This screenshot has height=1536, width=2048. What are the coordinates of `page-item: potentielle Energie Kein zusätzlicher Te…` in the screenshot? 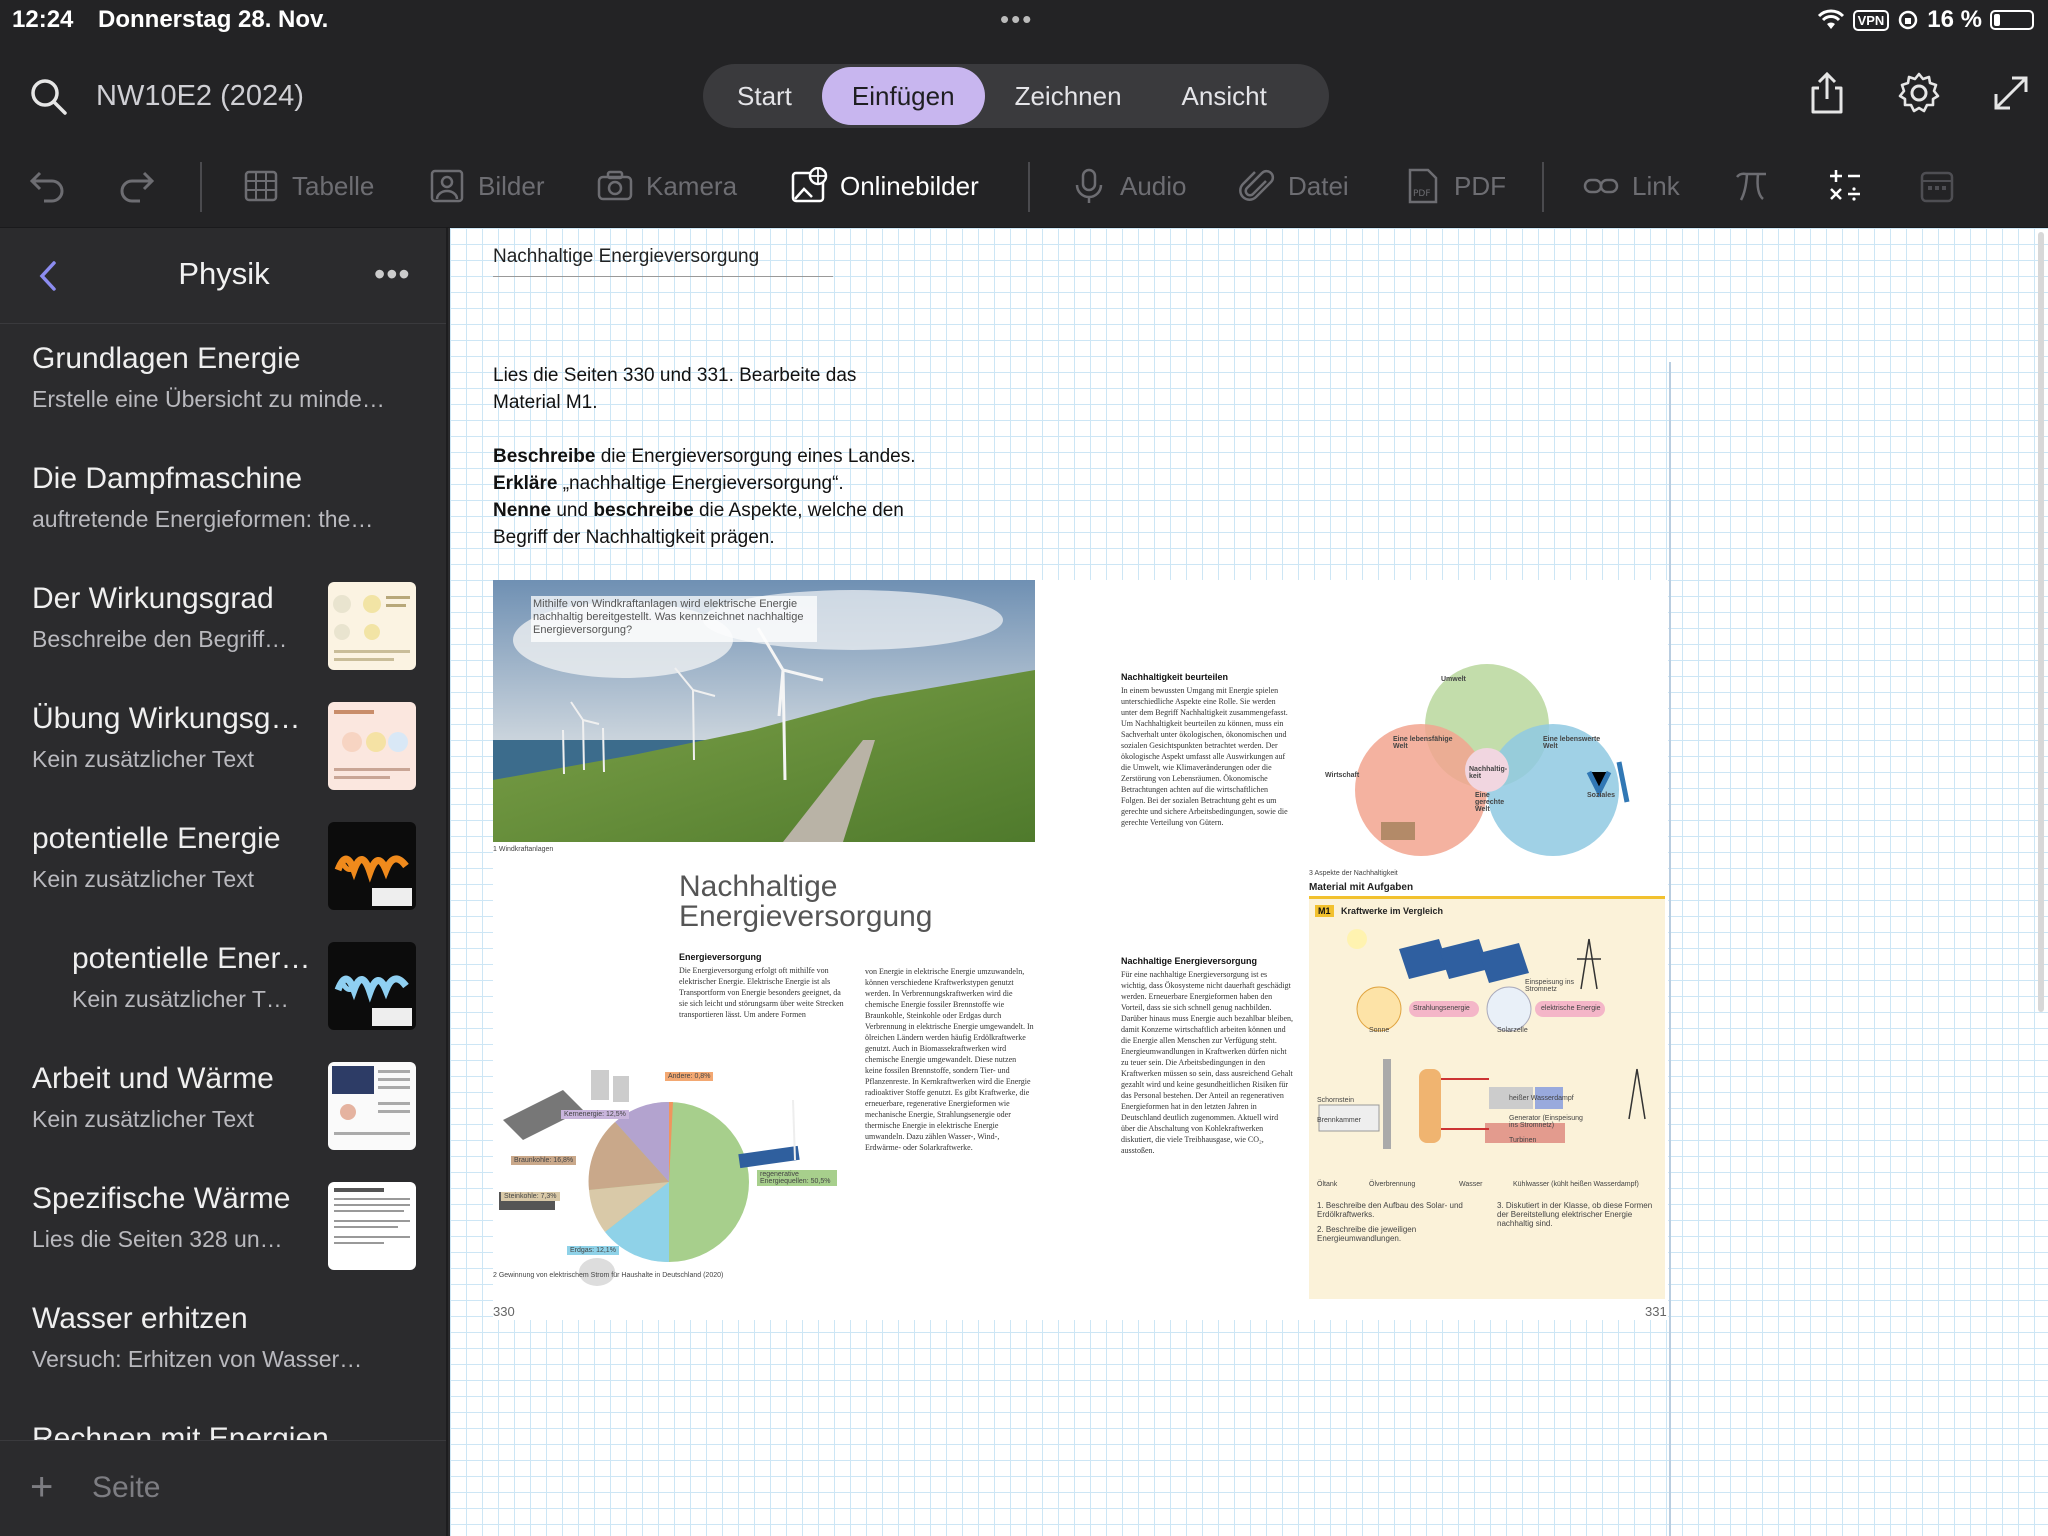 It's located at (223, 864).